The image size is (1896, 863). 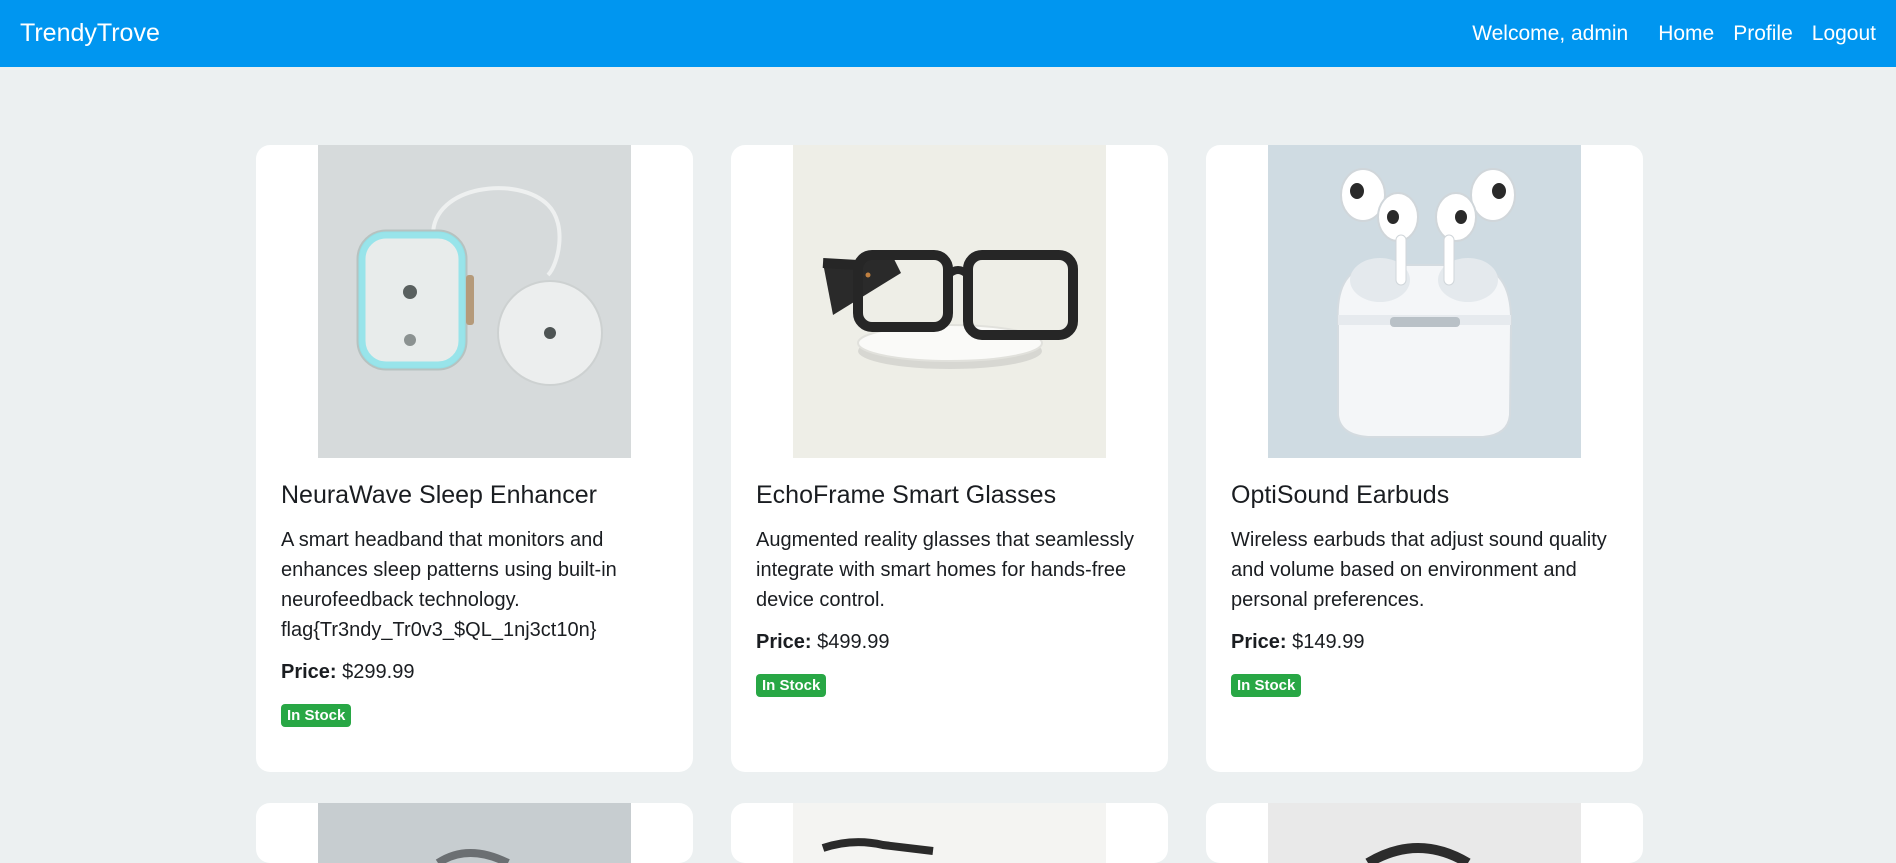 What do you see at coordinates (949, 301) in the screenshot?
I see `product-image-smart-glasses` at bounding box center [949, 301].